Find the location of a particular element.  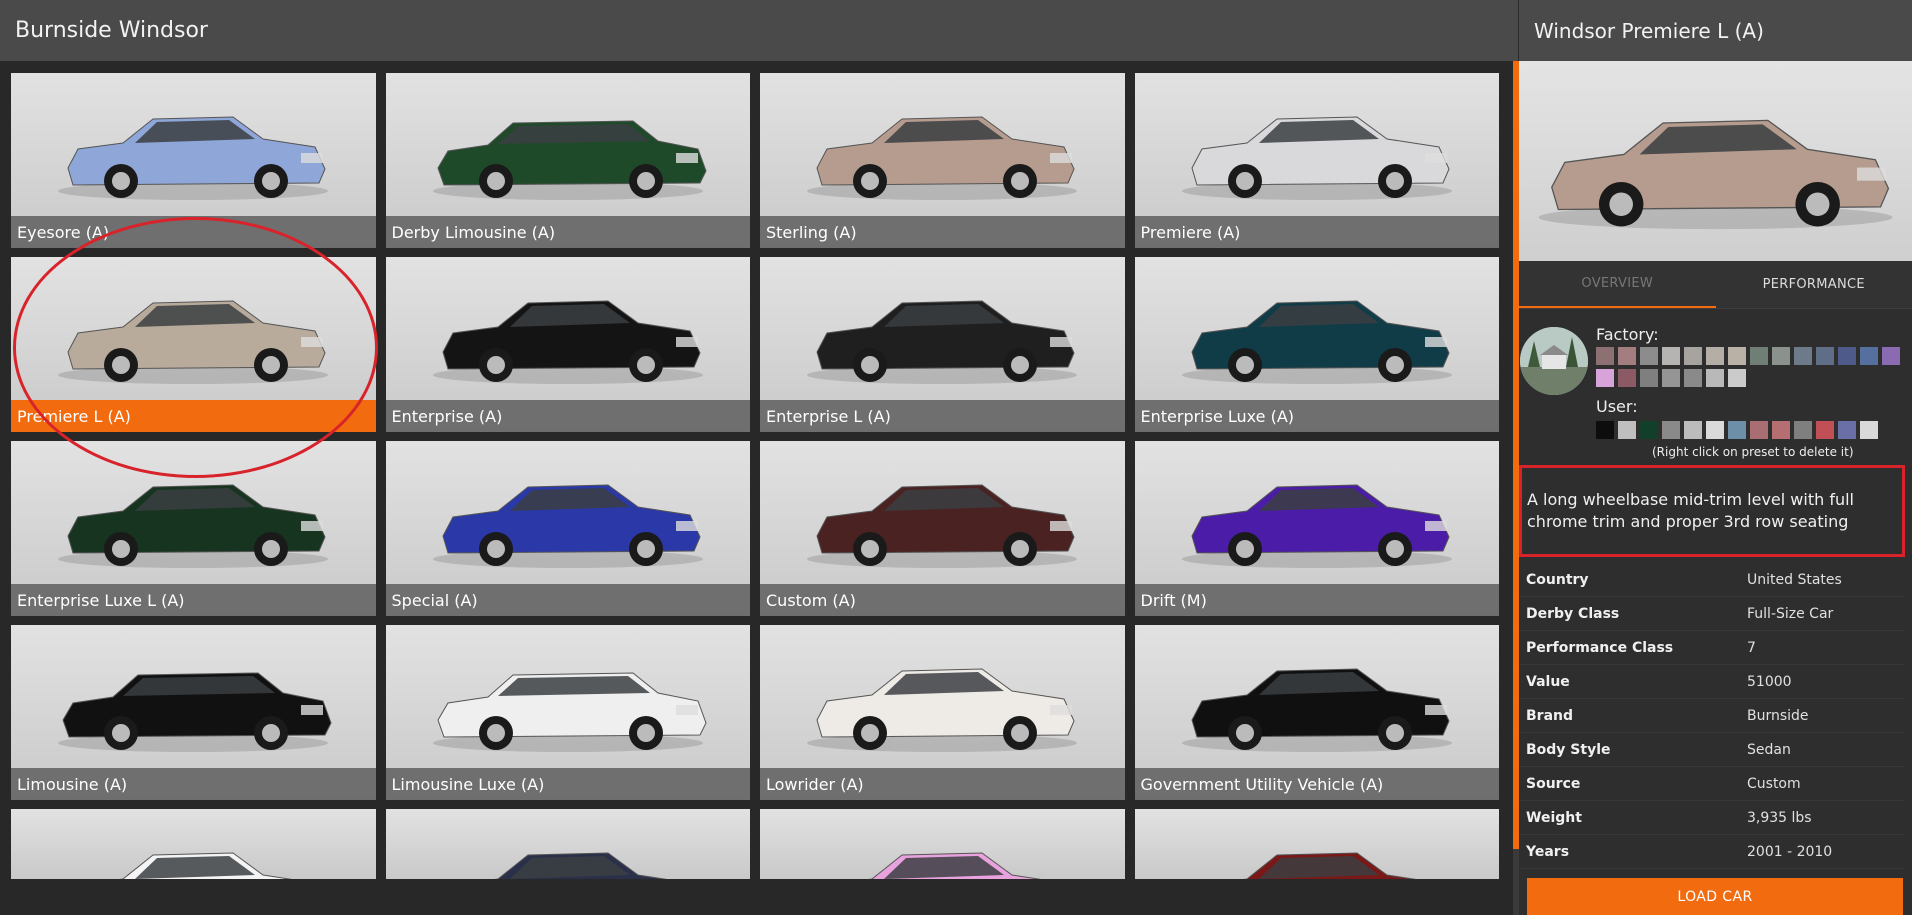

info-value: Full-Size Car is located at coordinates (1790, 613).